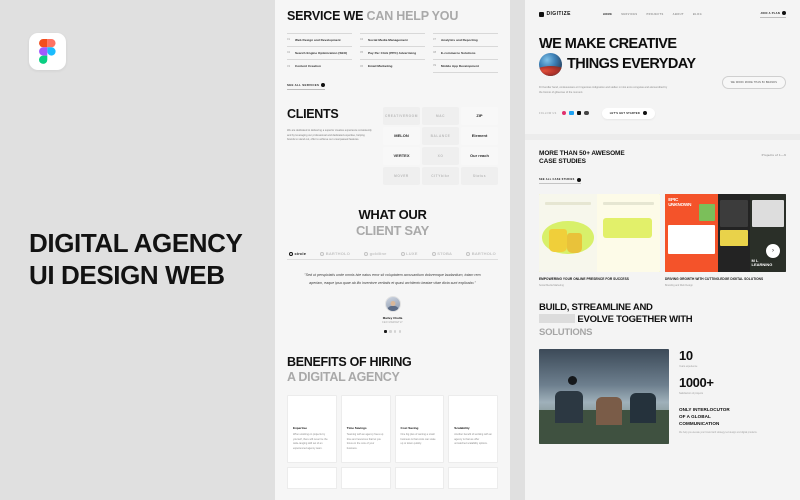 The image size is (800, 500). I want to click on nav-link-blog: BLOG, so click(697, 14).